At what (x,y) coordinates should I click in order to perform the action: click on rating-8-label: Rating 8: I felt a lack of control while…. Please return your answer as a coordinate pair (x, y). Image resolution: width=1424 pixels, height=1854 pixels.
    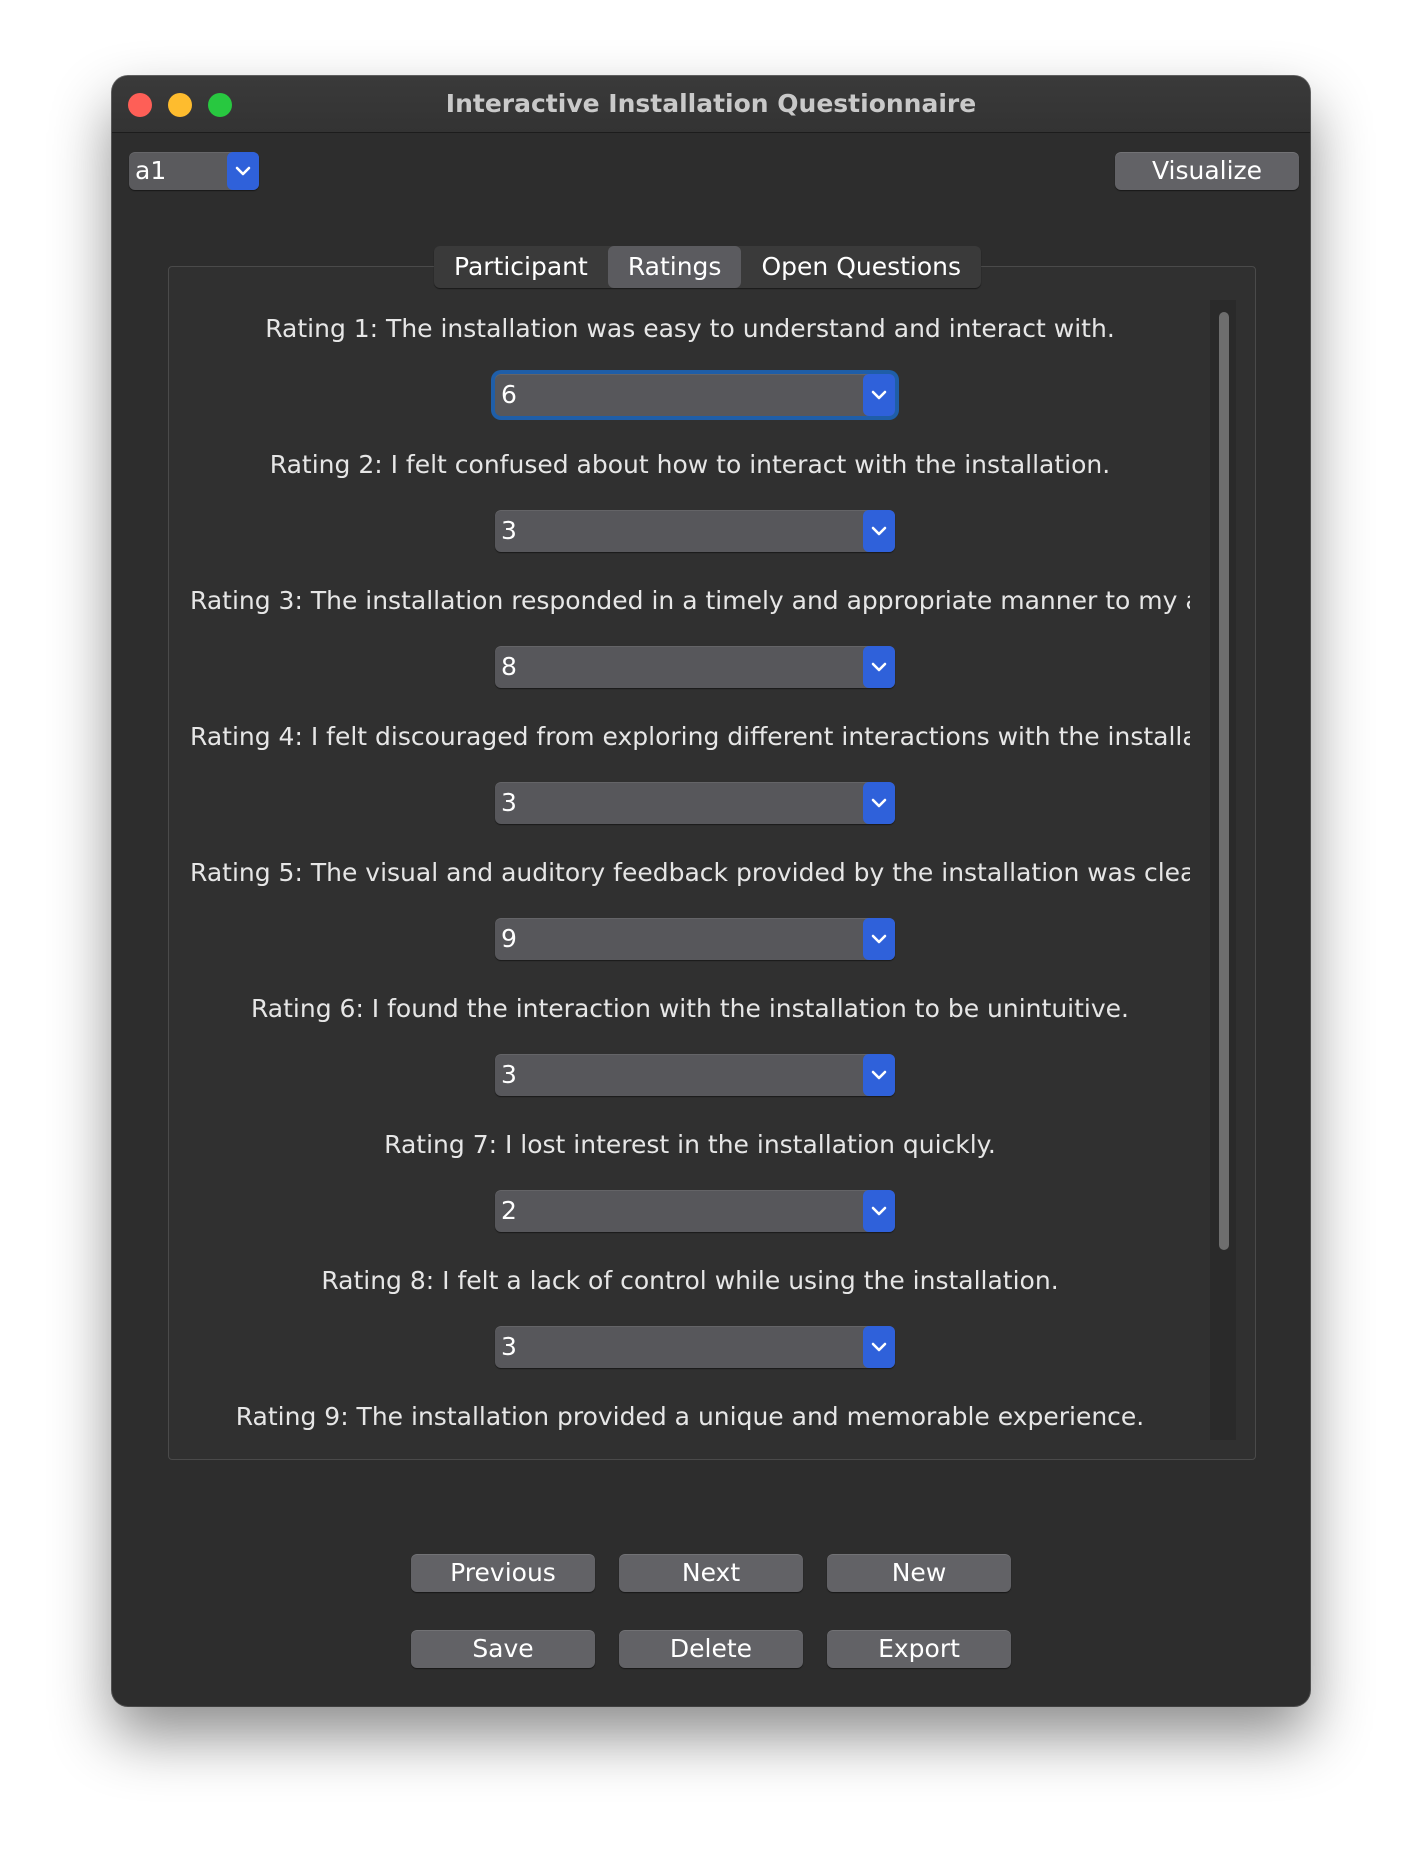
    Looking at the image, I should click on (690, 1280).